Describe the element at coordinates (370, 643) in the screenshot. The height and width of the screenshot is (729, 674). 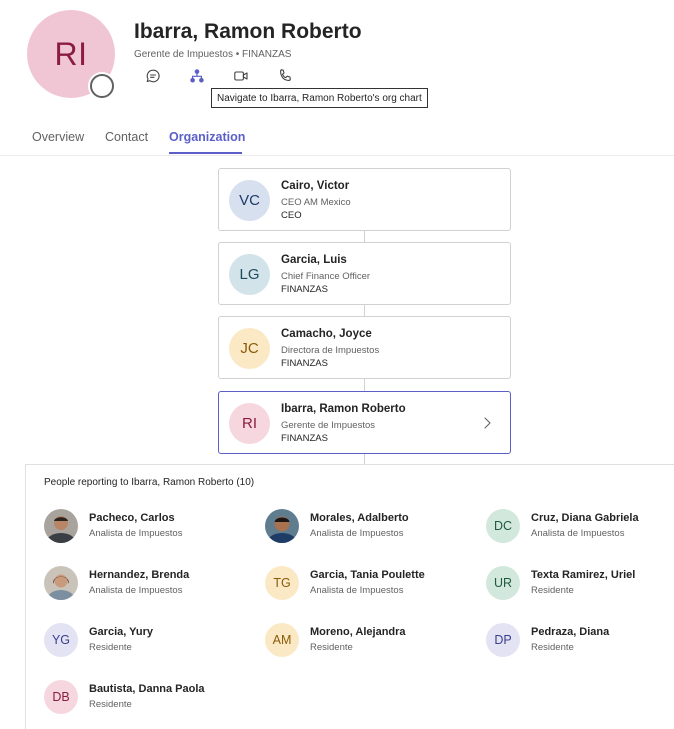
I see `report-moreno-alejandra: AM Moreno, Alejandra Residente` at that location.